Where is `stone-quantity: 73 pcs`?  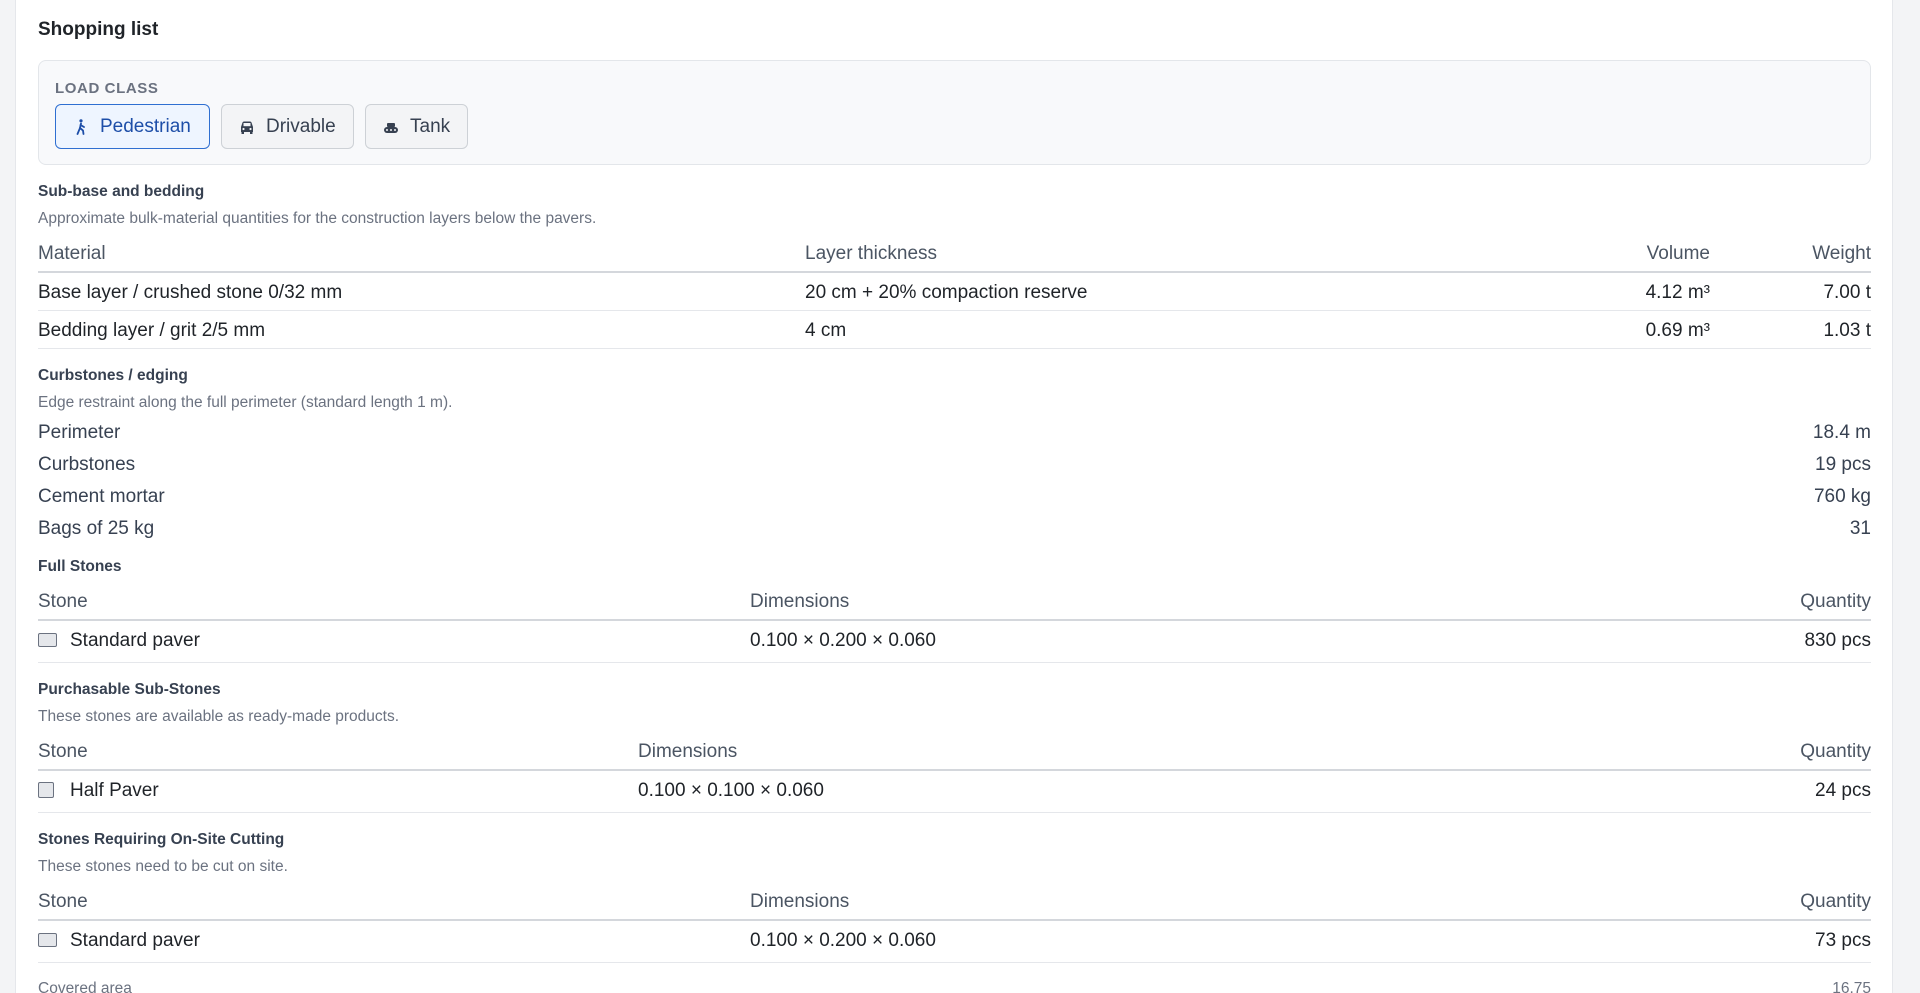 stone-quantity: 73 pcs is located at coordinates (1843, 940).